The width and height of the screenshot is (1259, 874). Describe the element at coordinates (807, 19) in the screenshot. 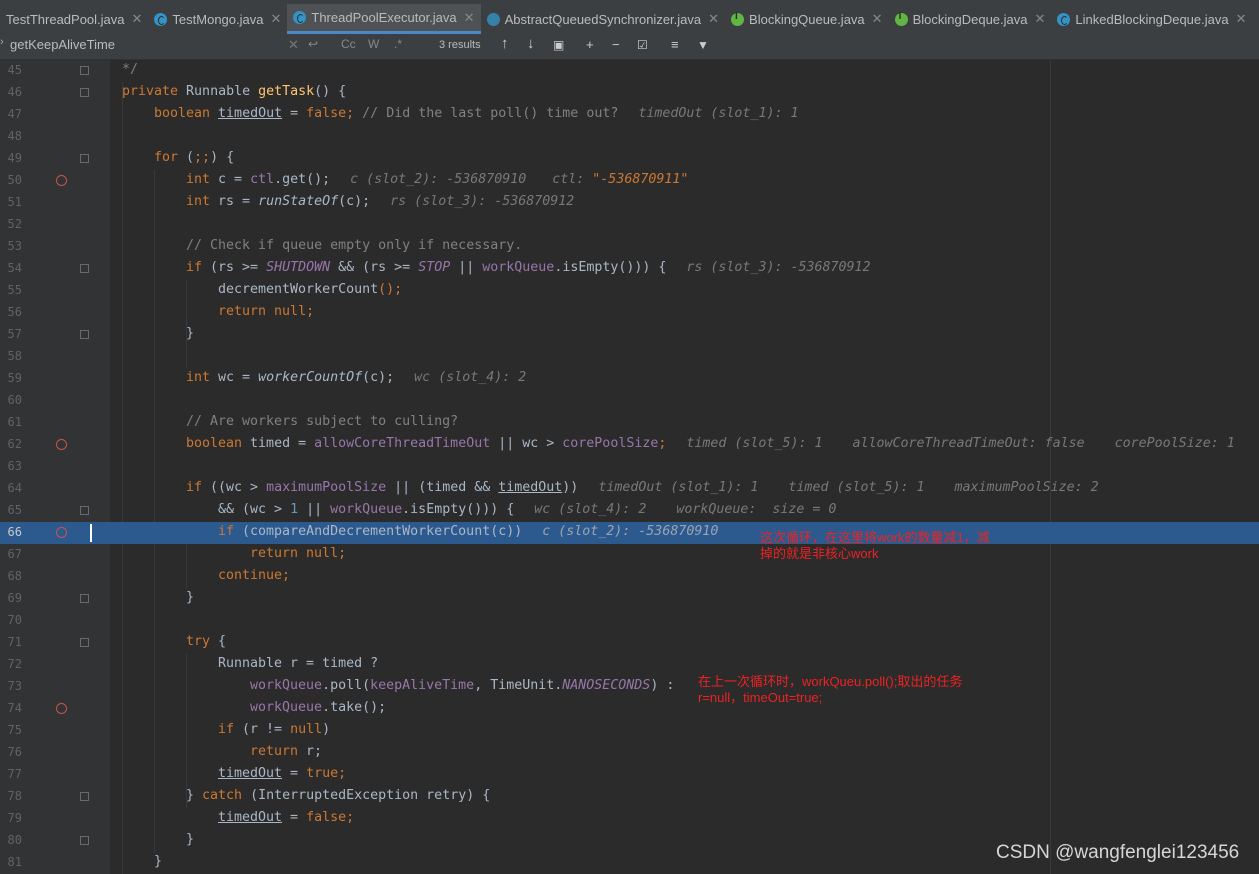

I see `tab-blockingqueue: BlockingQueue.java ✕` at that location.